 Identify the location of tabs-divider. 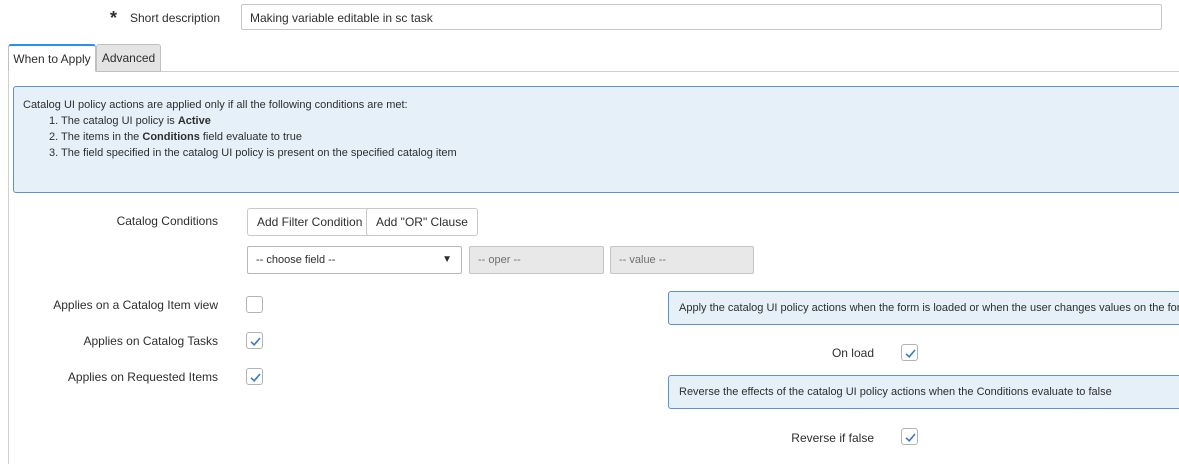
(593, 71).